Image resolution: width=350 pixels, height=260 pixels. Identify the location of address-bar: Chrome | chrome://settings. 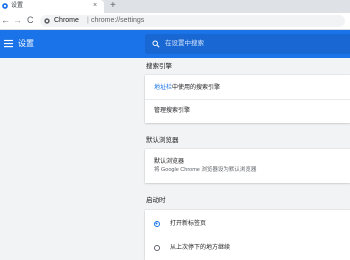
(192, 21).